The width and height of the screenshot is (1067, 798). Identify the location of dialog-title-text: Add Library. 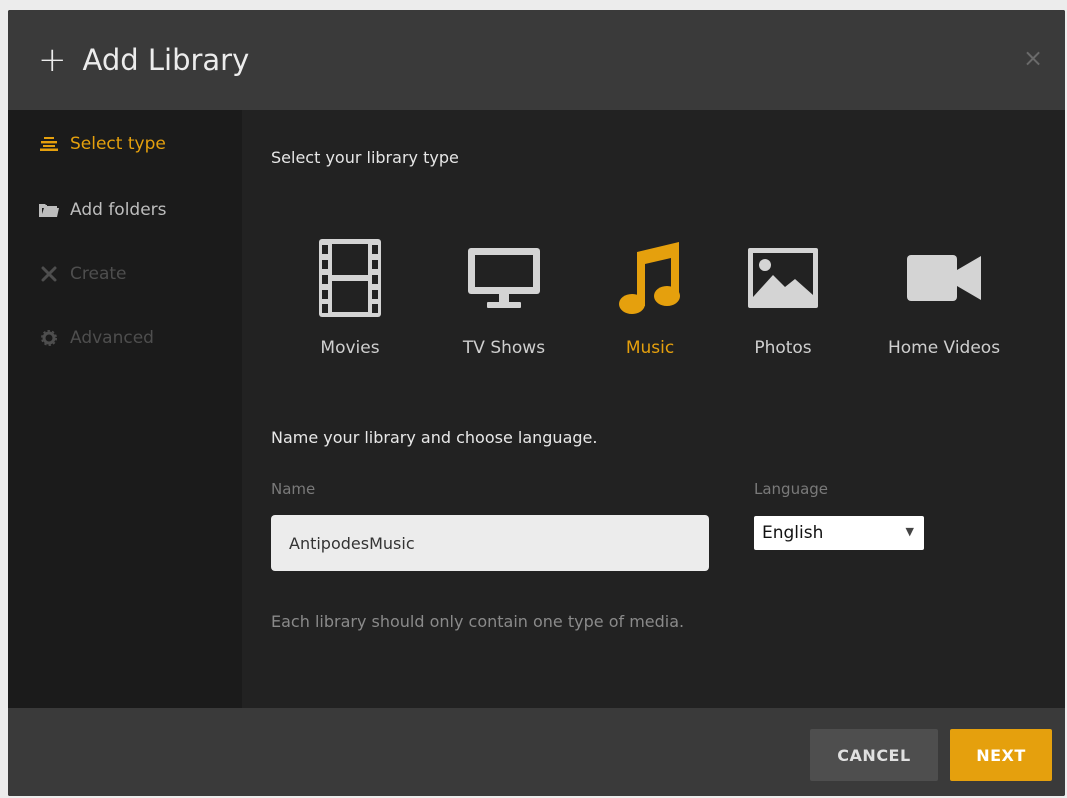
(166, 60).